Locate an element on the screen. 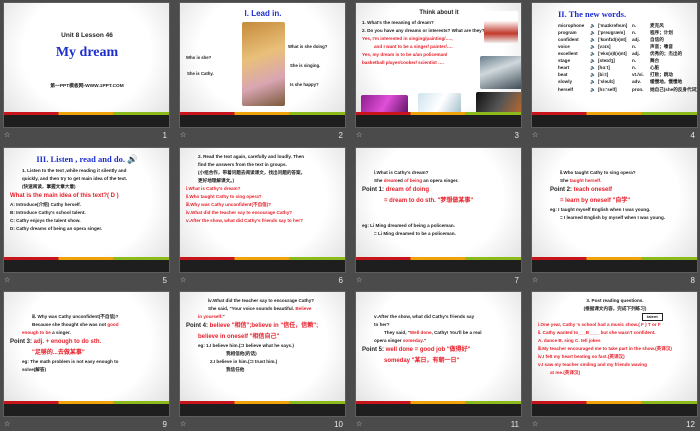  slide-text-line: 我信任他 is located at coordinates (263, 370).